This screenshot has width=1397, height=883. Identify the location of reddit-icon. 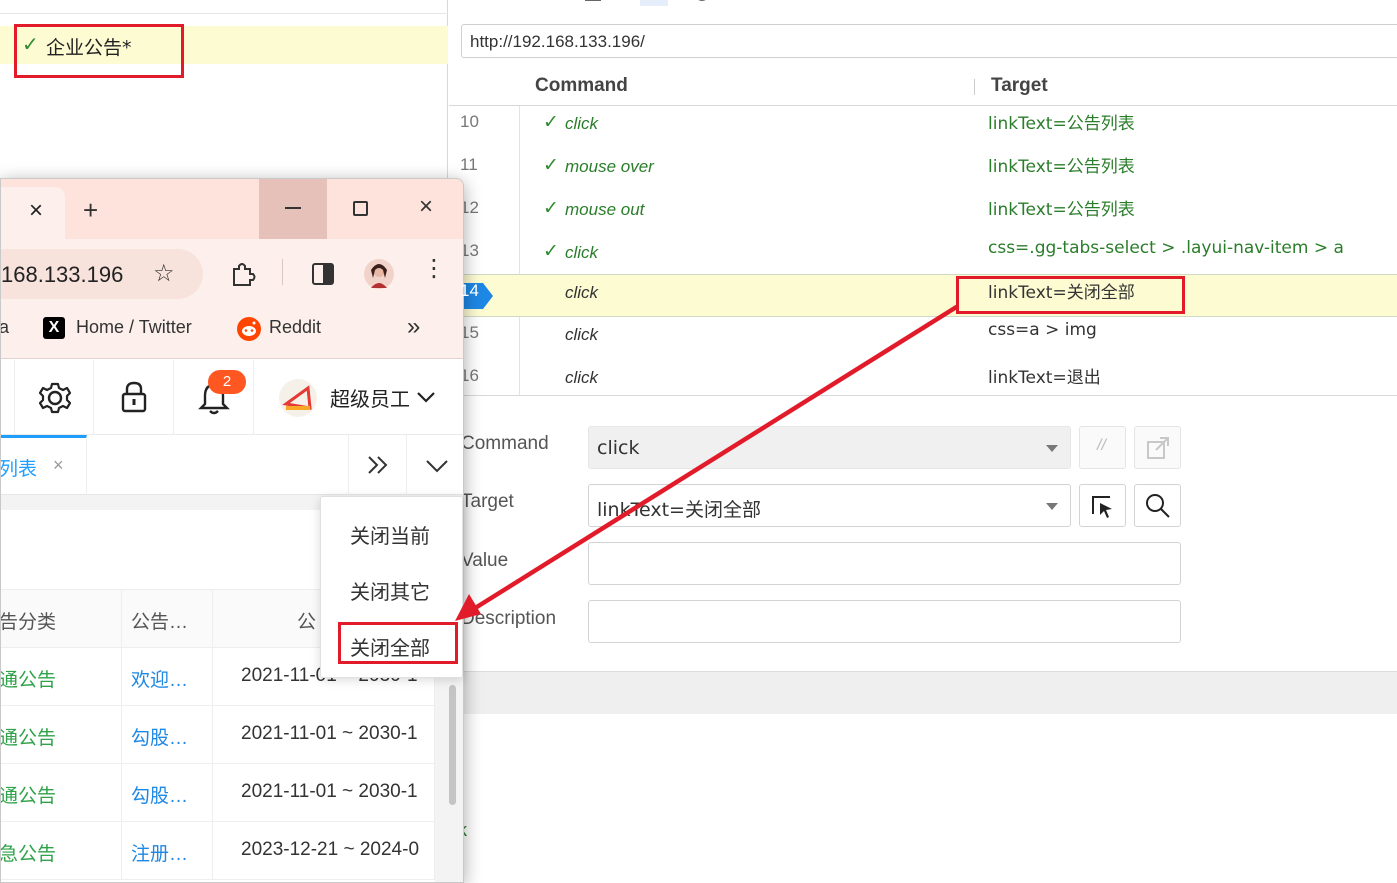
(249, 329).